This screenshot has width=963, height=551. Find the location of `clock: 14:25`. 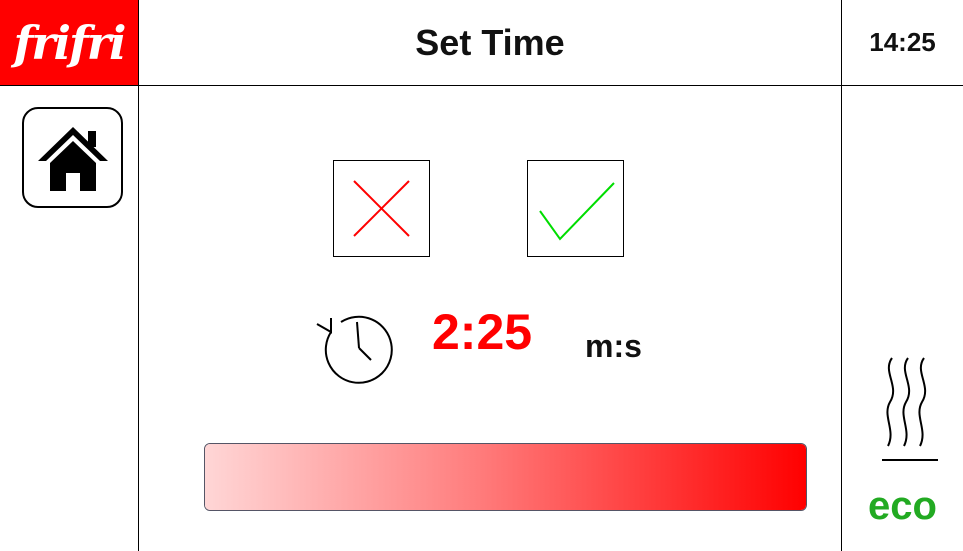

clock: 14:25 is located at coordinates (902, 42).